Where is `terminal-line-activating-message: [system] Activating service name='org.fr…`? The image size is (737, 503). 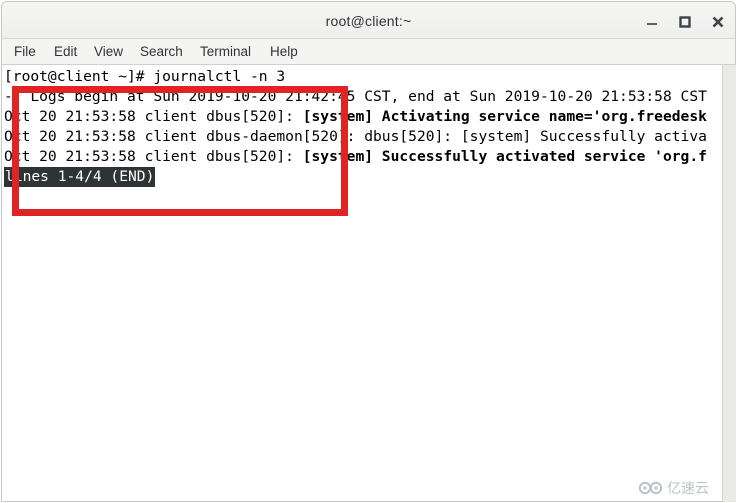
terminal-line-activating-message: [system] Activating service name='org.fr… is located at coordinates (504, 116).